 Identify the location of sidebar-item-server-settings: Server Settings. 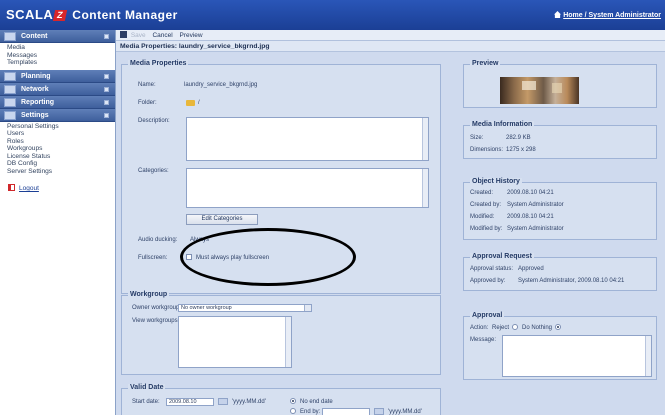
(61, 172).